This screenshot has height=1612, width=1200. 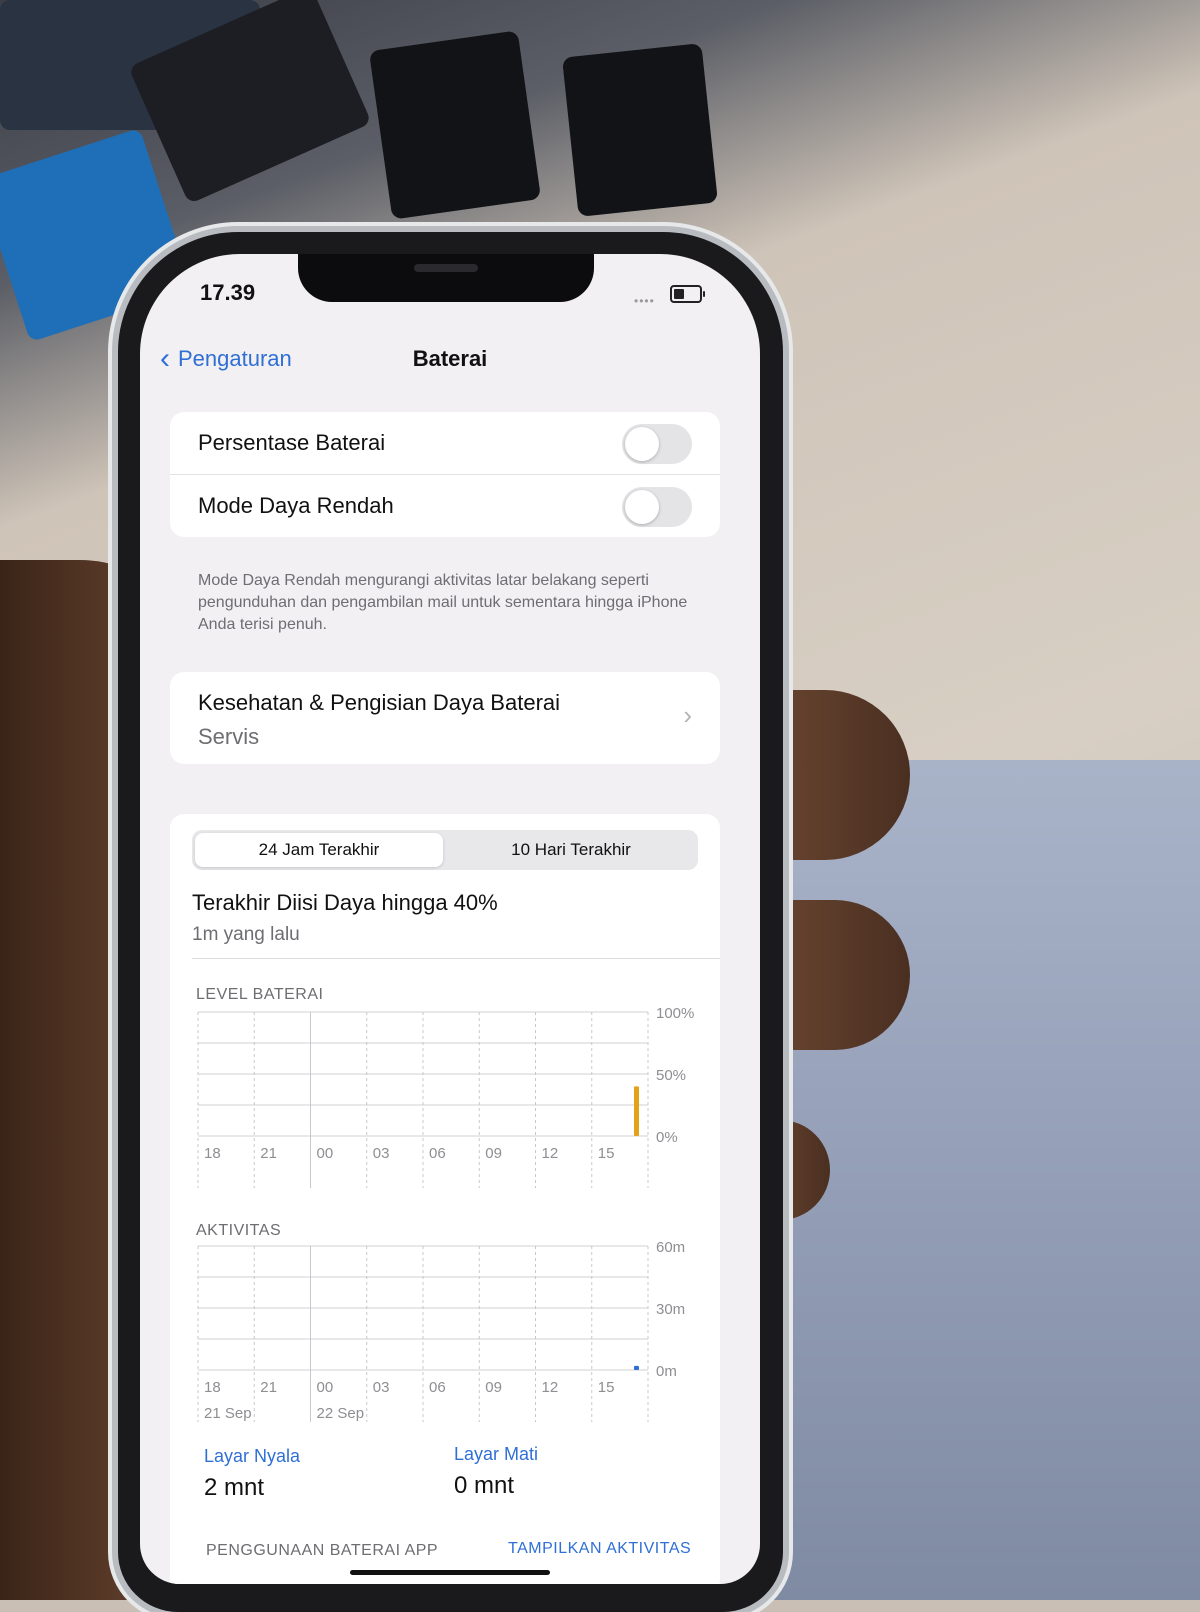 What do you see at coordinates (246, 934) in the screenshot?
I see `last-charged-time: 1m yang lalu` at bounding box center [246, 934].